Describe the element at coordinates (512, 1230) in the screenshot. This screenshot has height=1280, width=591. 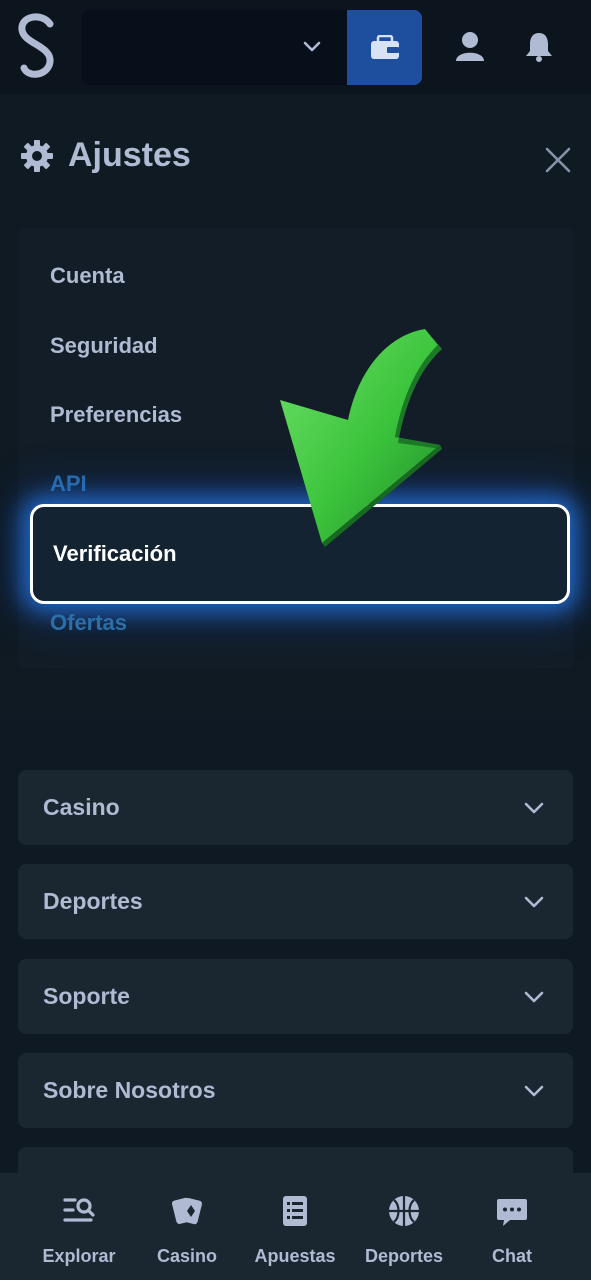
I see `nav-chat: Chat` at that location.